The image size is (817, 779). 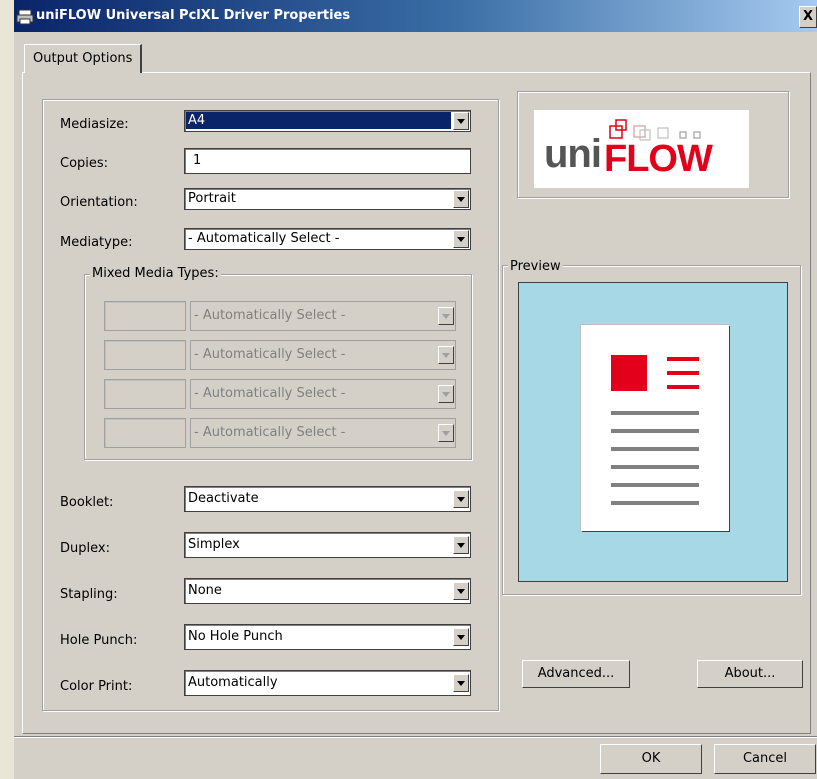 I want to click on color-print-value: Automatically, so click(x=233, y=682).